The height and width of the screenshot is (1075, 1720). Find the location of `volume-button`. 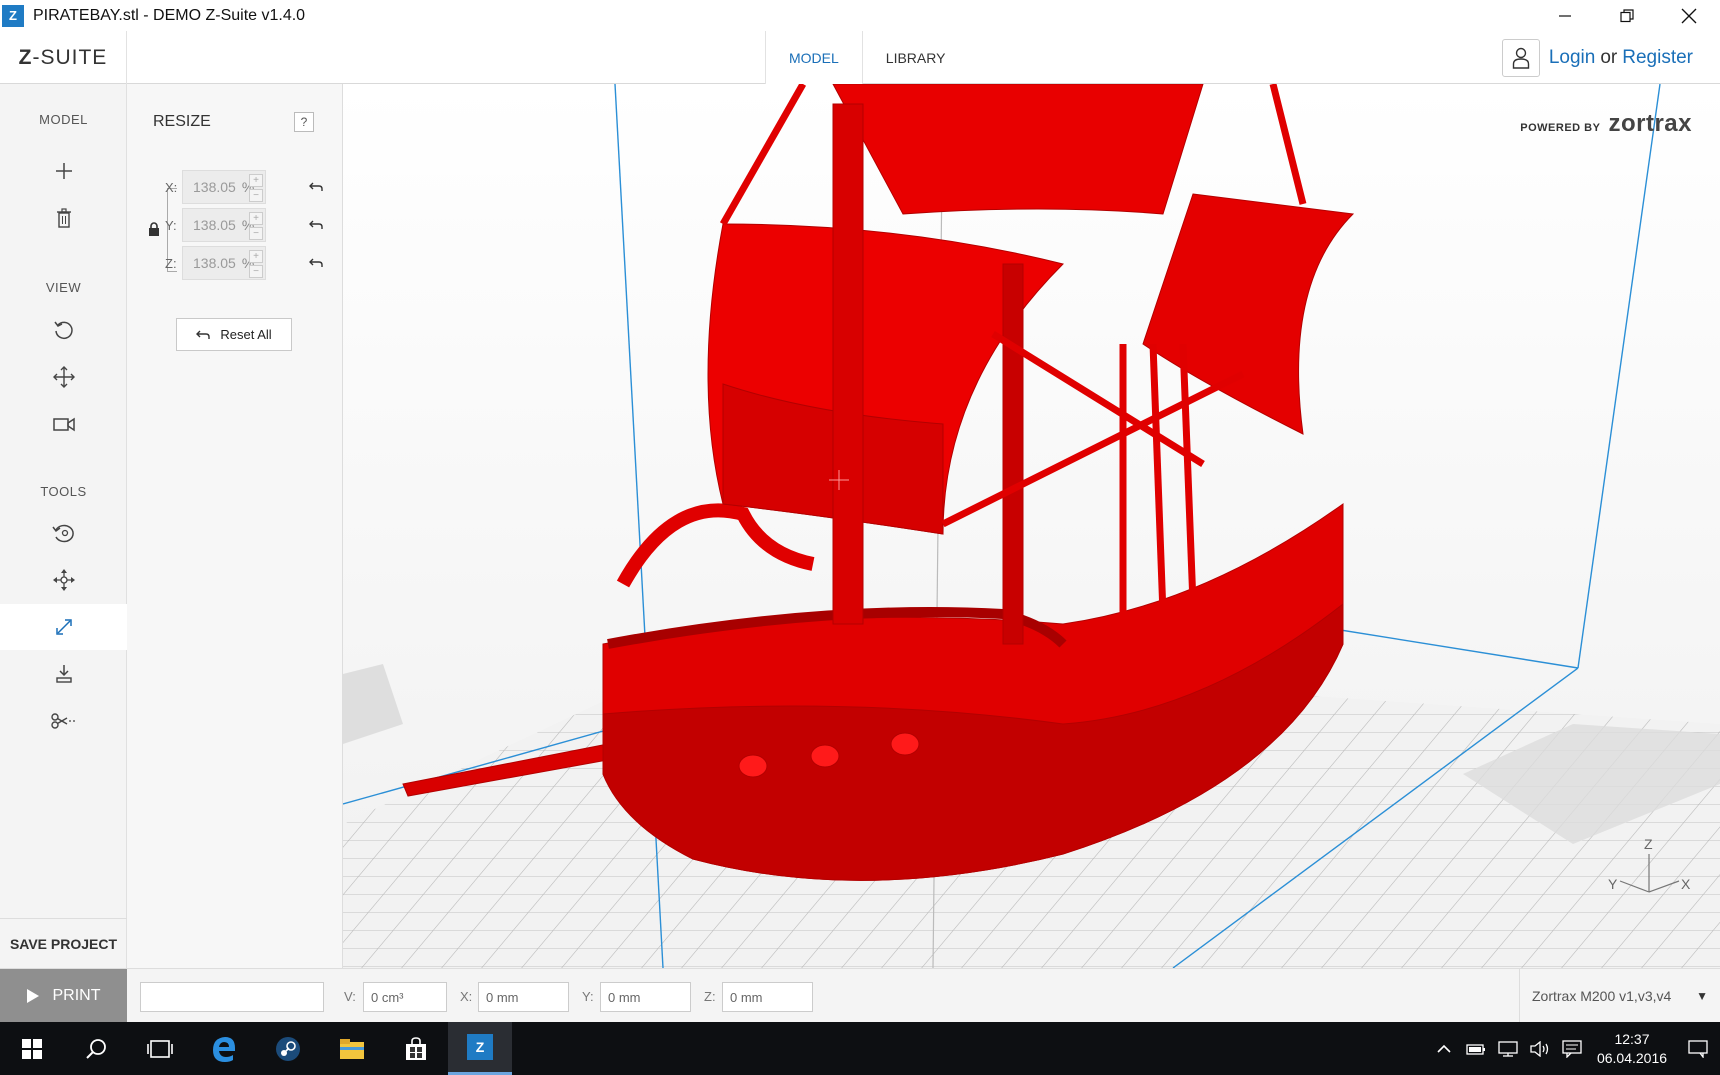

volume-button is located at coordinates (1540, 1048).